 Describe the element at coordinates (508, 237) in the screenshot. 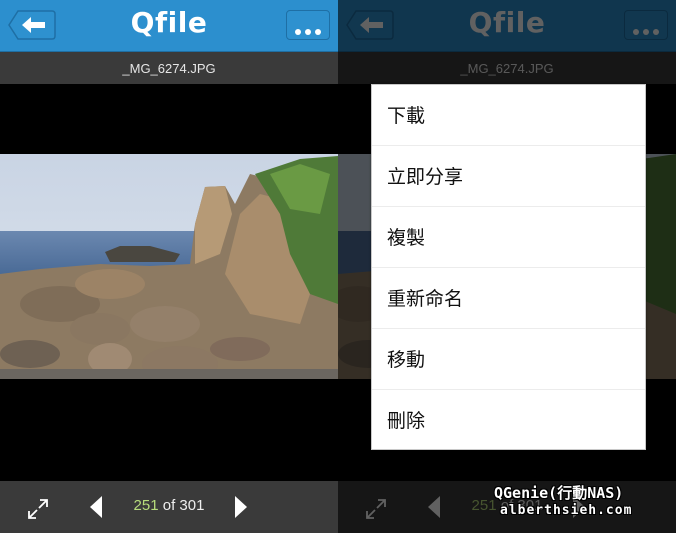

I see `menu-item-copy: 複製` at that location.